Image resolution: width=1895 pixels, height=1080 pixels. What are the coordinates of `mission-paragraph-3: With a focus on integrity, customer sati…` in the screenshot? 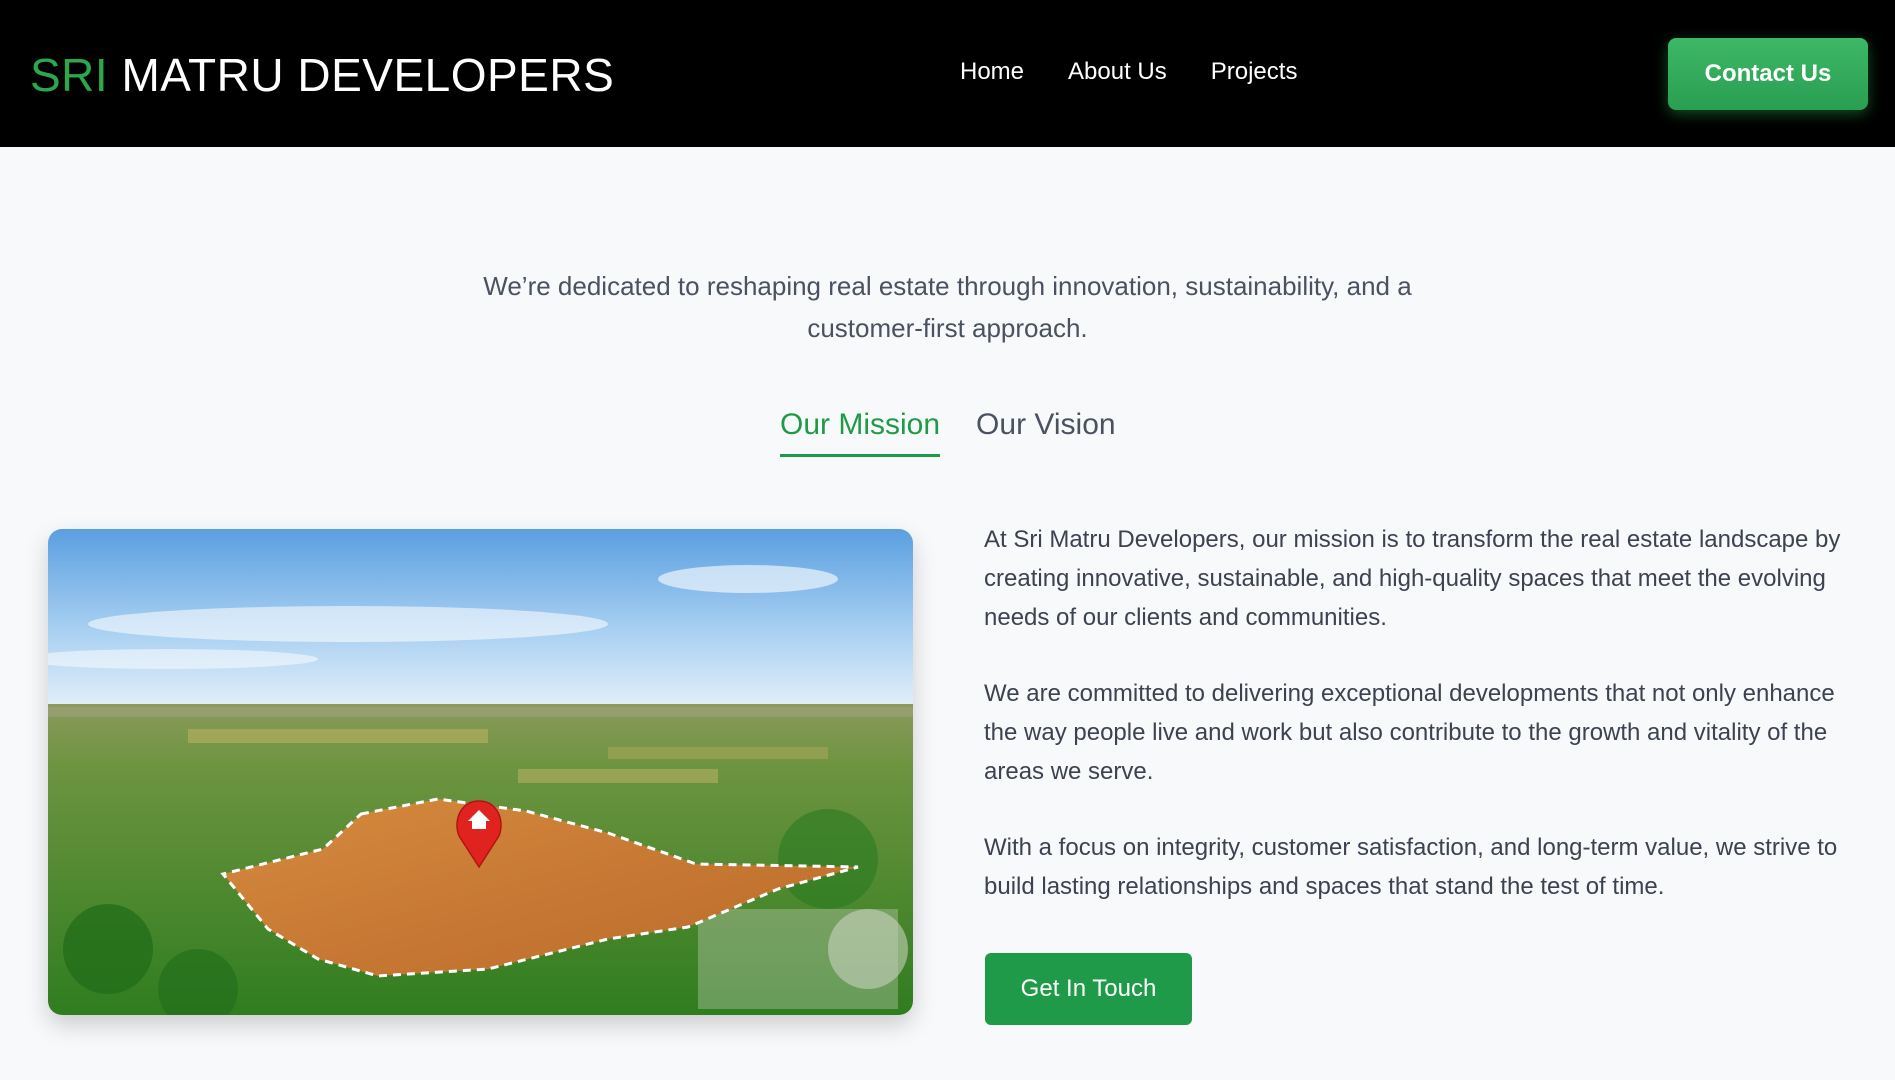 It's located at (1411, 867).